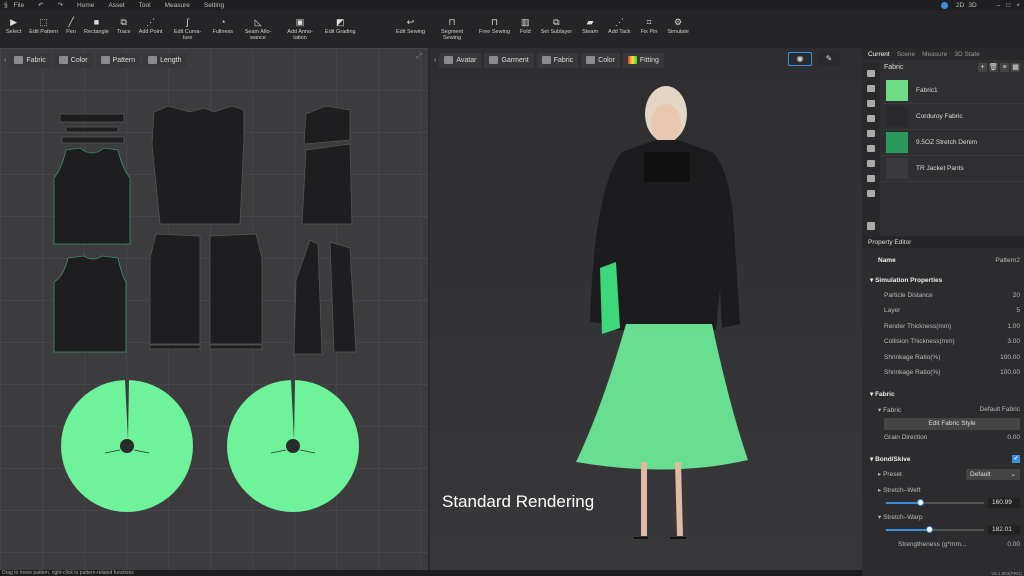 This screenshot has width=1024, height=576. What do you see at coordinates (1008, 5) in the screenshot?
I see `maximize-icon: □` at bounding box center [1008, 5].